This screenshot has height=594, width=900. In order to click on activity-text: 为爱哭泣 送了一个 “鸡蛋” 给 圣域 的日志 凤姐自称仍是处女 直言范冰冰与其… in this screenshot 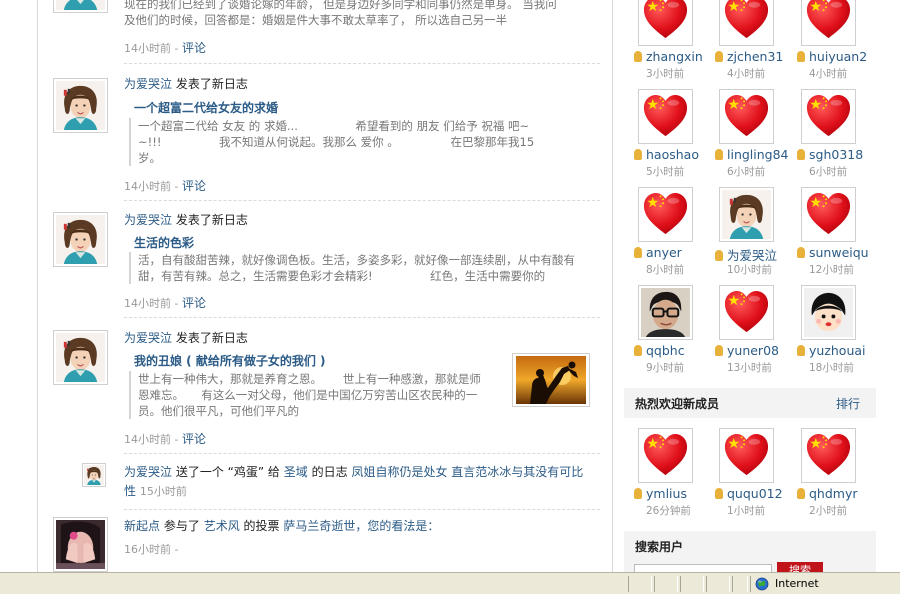, I will do `click(362, 482)`.